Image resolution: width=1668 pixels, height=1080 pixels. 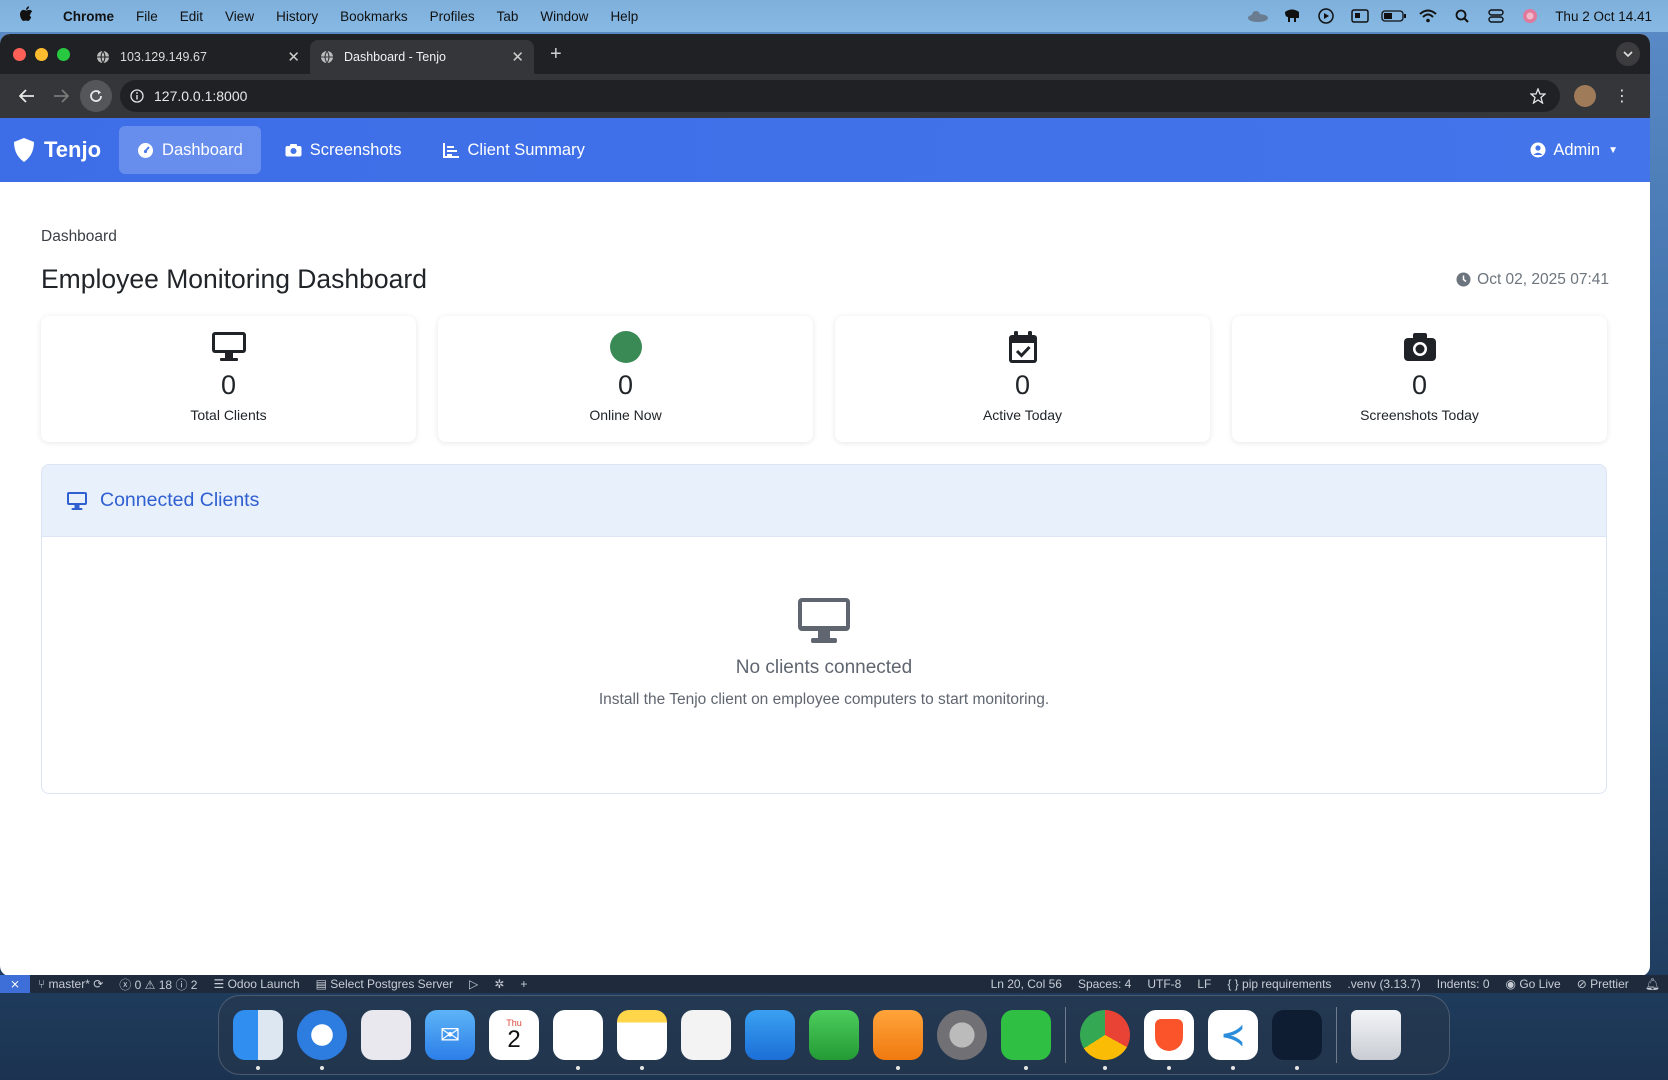 What do you see at coordinates (198, 57) in the screenshot?
I see `browser-tab-ip: 103.129.149.67 ✕` at bounding box center [198, 57].